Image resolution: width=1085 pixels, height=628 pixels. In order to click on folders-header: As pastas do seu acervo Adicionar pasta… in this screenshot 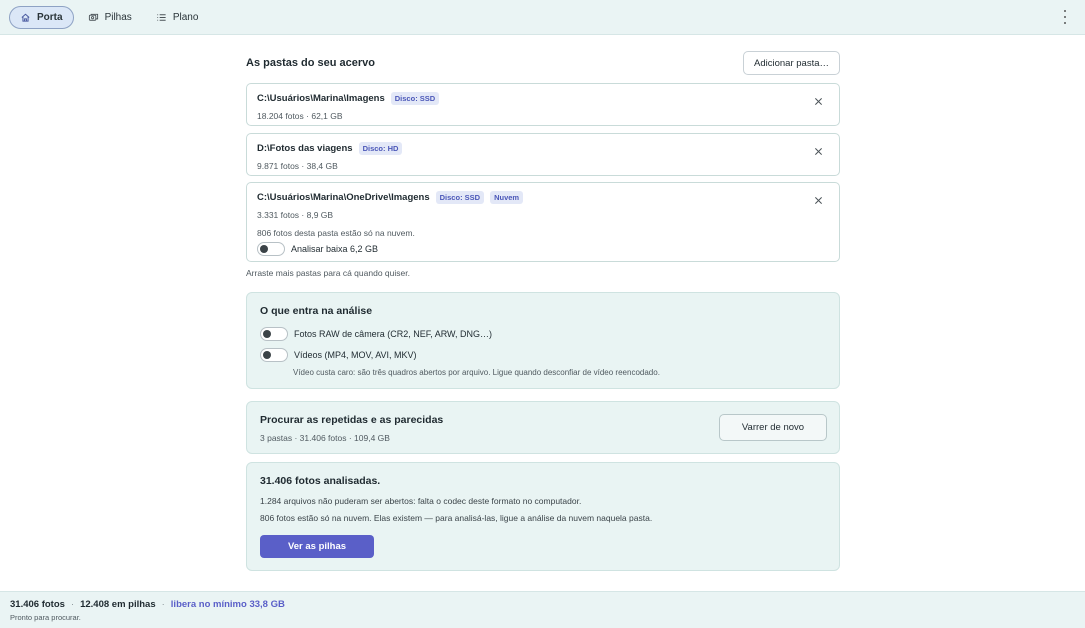, I will do `click(543, 63)`.